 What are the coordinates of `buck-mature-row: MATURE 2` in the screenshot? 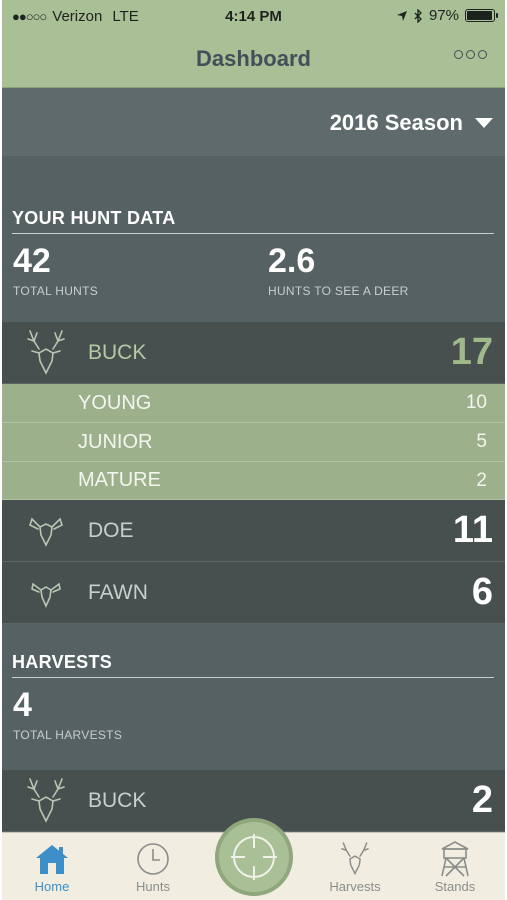 It's located at (253, 481).